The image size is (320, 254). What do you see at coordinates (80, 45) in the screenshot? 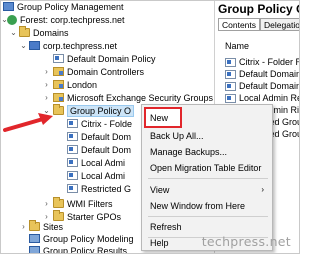
I see `tree-label: corp.techpress.net` at bounding box center [80, 45].